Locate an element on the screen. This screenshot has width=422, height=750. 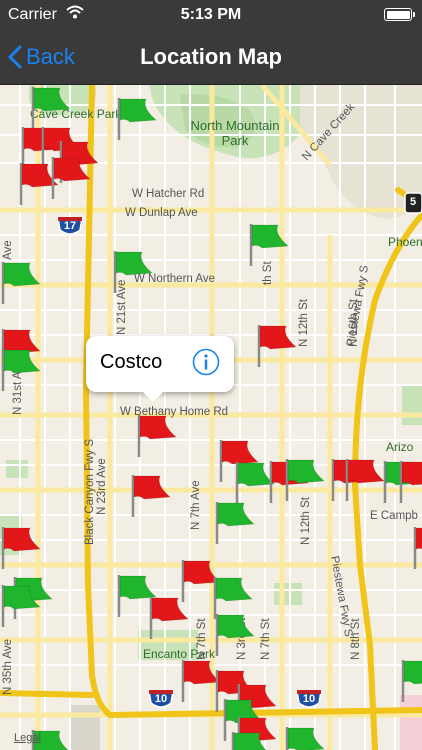
street-label: Black Canyon Fwy S is located at coordinates (90, 491).